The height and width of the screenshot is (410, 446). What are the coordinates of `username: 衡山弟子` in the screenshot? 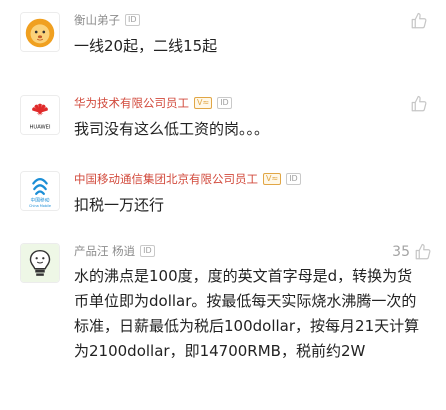 It's located at (97, 20).